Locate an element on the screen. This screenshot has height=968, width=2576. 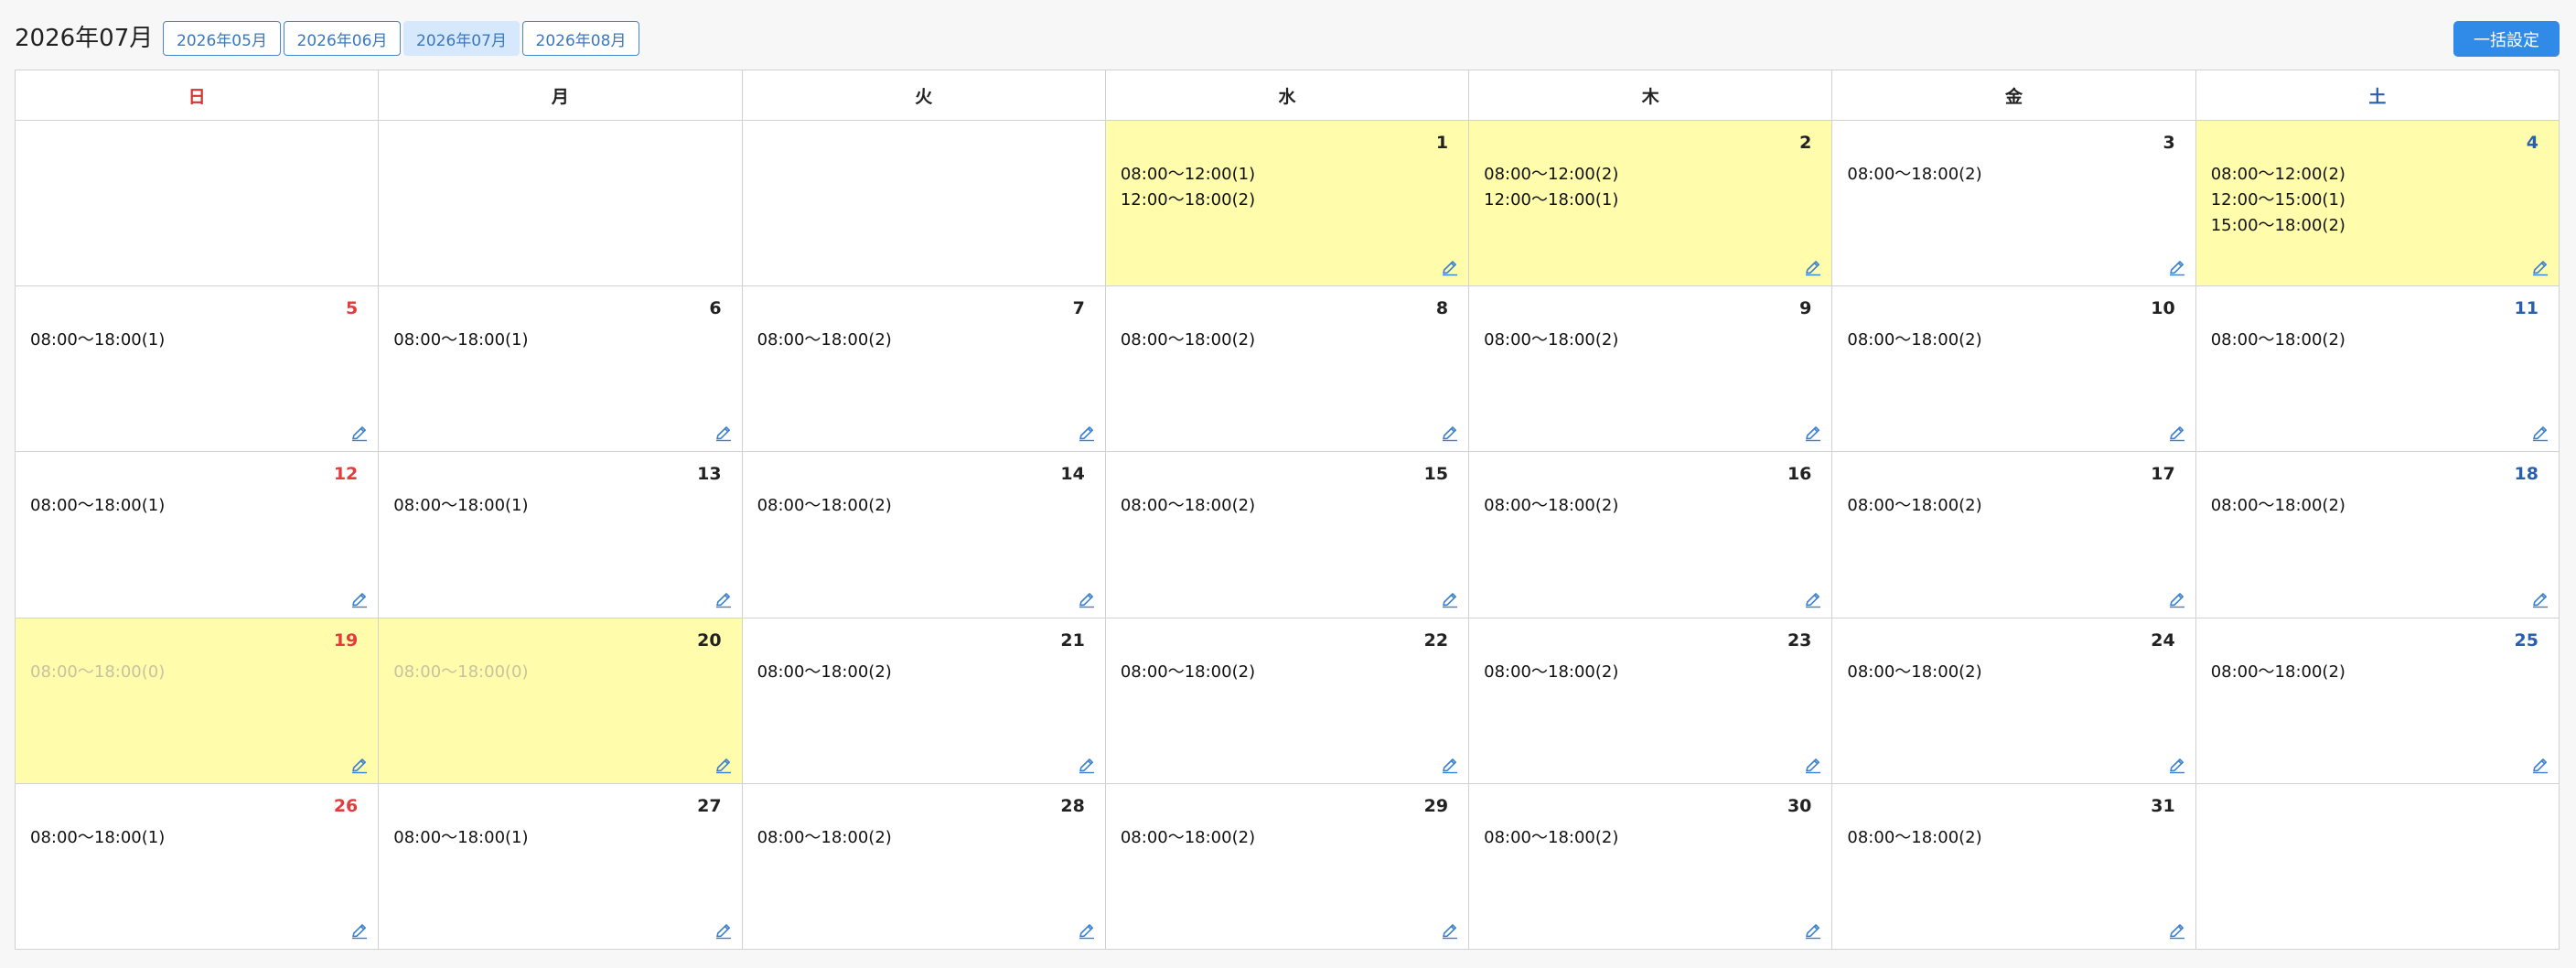
day-number: 3 is located at coordinates (2169, 143).